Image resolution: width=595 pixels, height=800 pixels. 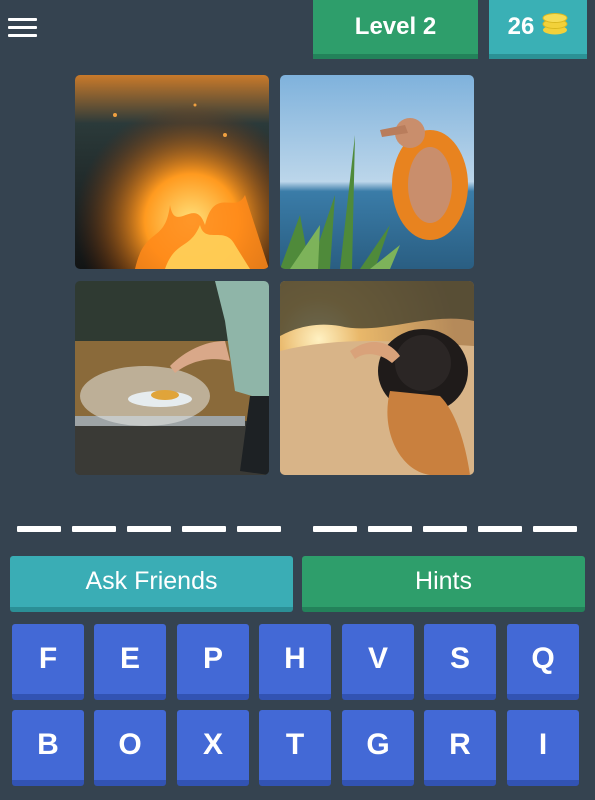 I want to click on letter-key: T, so click(x=295, y=748).